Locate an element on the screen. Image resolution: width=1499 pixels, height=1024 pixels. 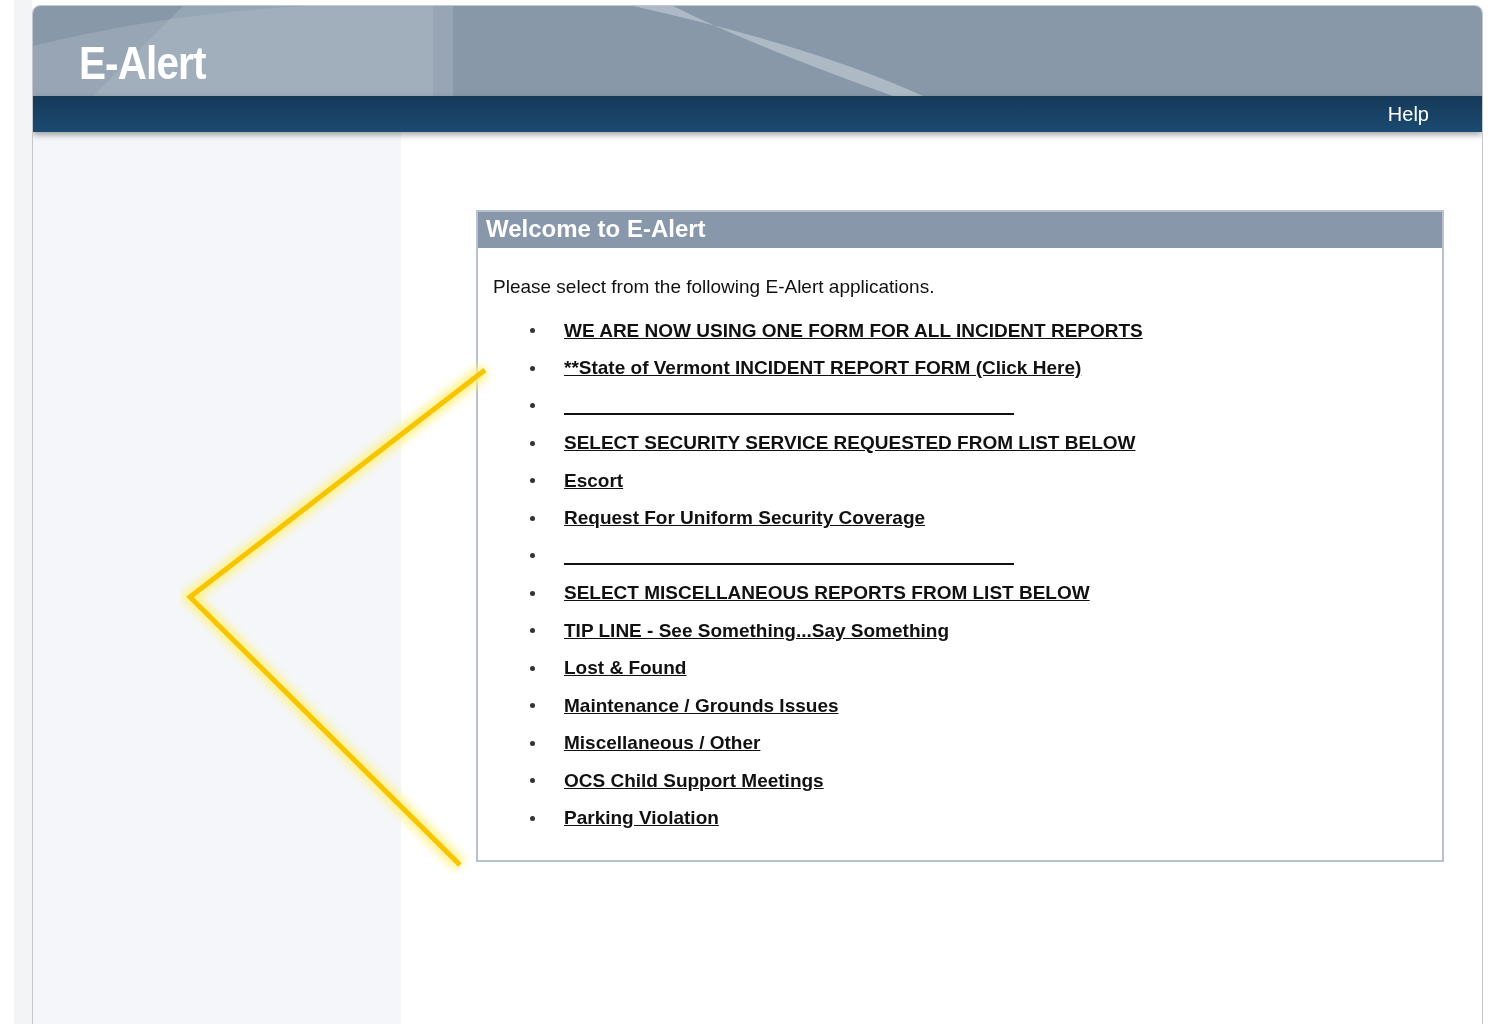
help-link: Help is located at coordinates (1408, 114).